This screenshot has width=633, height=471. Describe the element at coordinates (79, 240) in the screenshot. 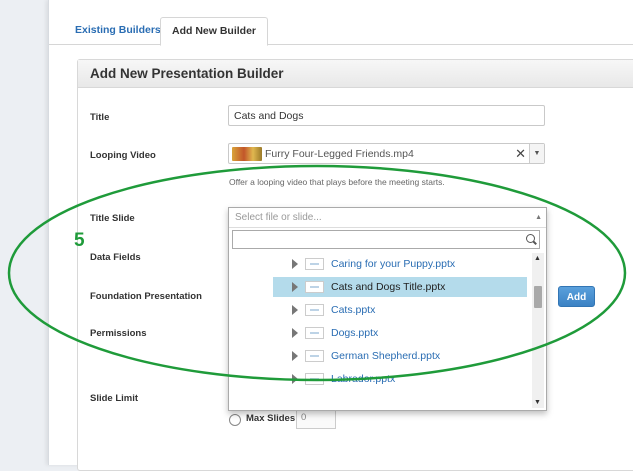

I see `step-number-annotation: 5` at that location.